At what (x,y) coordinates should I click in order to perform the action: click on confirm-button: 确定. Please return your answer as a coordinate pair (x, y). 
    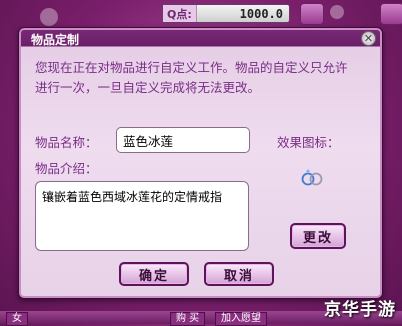
    Looking at the image, I should click on (154, 274).